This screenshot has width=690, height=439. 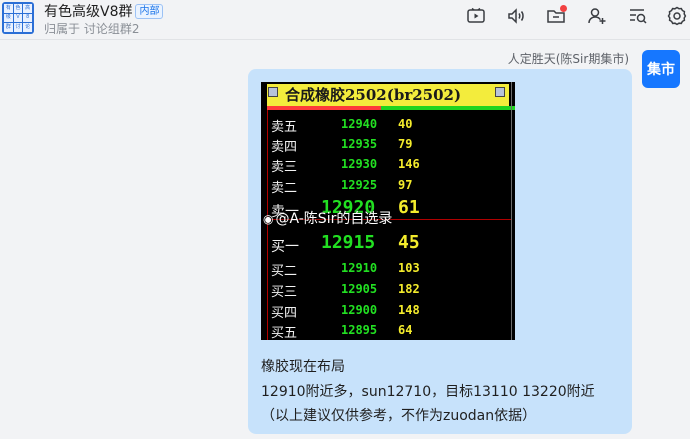 I want to click on group-avatar-char: 色, so click(x=18, y=8).